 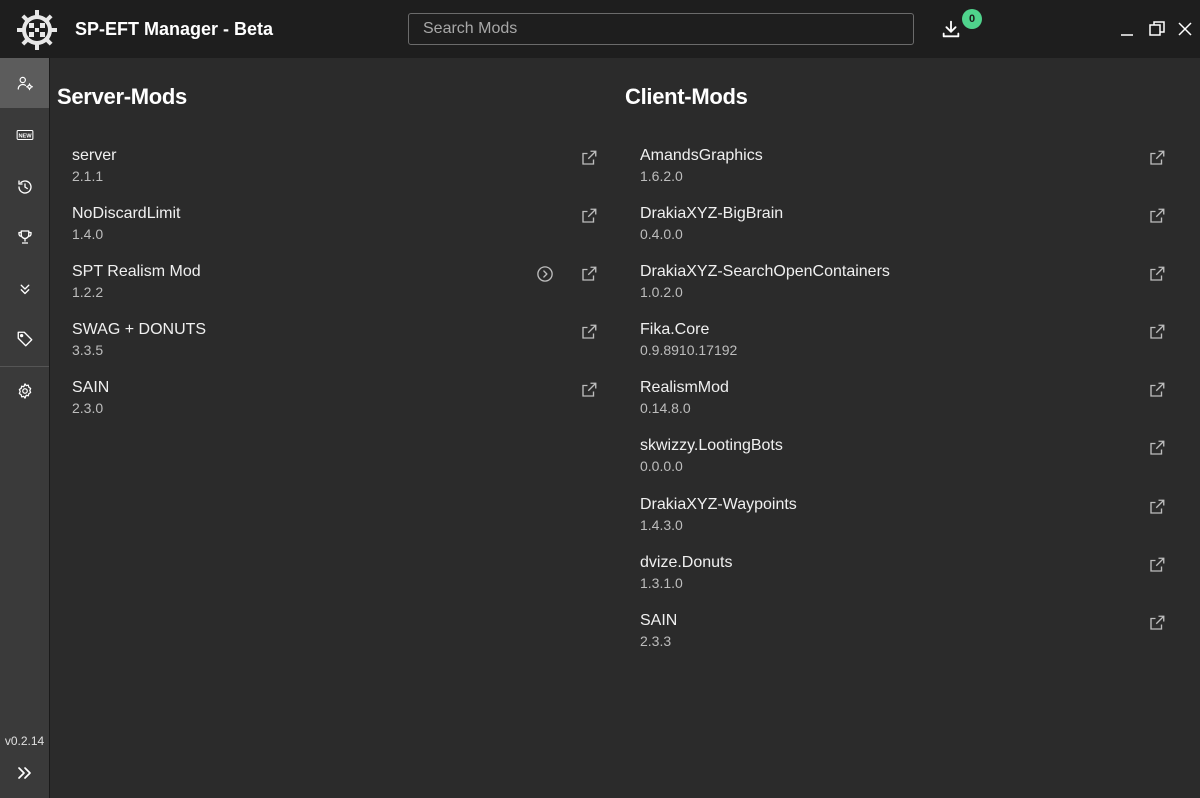 I want to click on gear-icon, so click(x=24, y=391).